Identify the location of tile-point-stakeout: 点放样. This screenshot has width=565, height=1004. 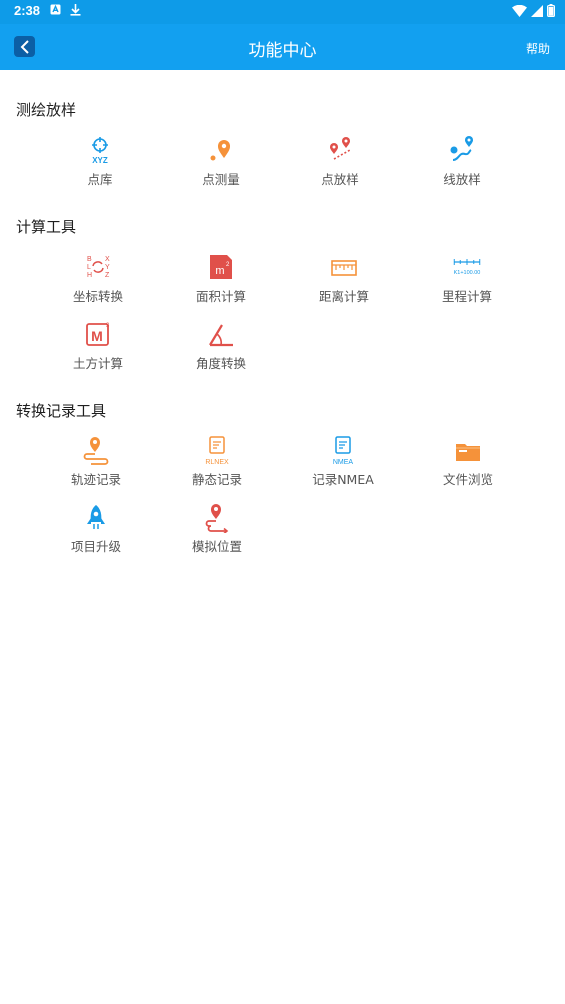
(340, 162).